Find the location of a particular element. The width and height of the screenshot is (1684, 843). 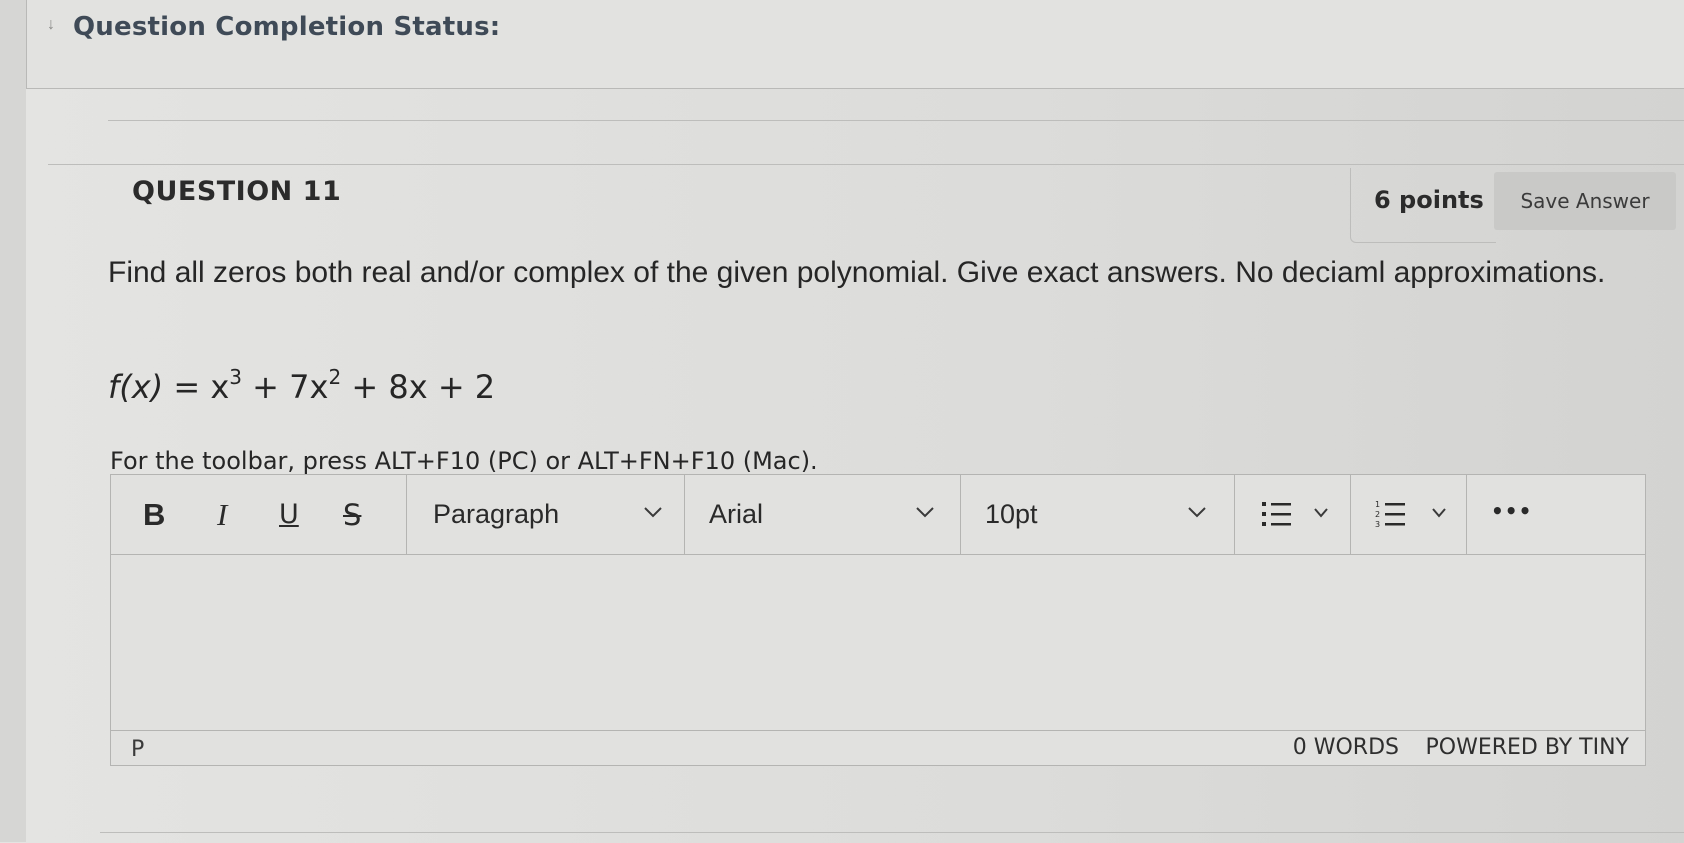

format-button-group: B I U S is located at coordinates (259, 514).